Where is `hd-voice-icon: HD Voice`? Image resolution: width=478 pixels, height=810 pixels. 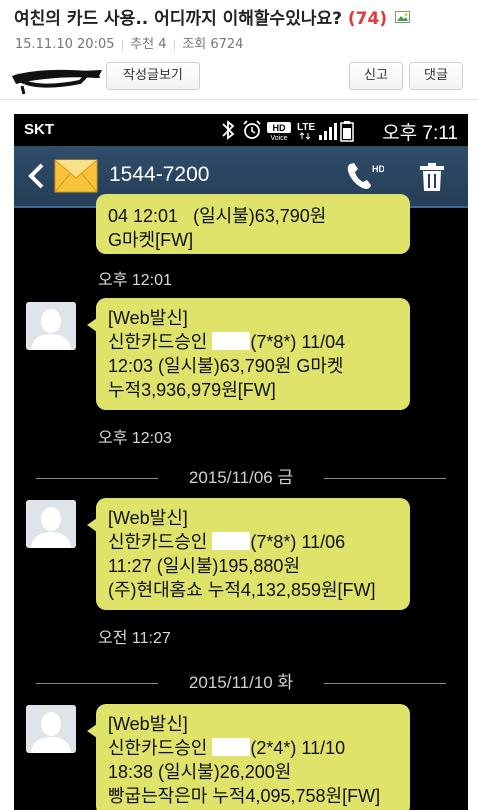 hd-voice-icon: HD Voice is located at coordinates (279, 132).